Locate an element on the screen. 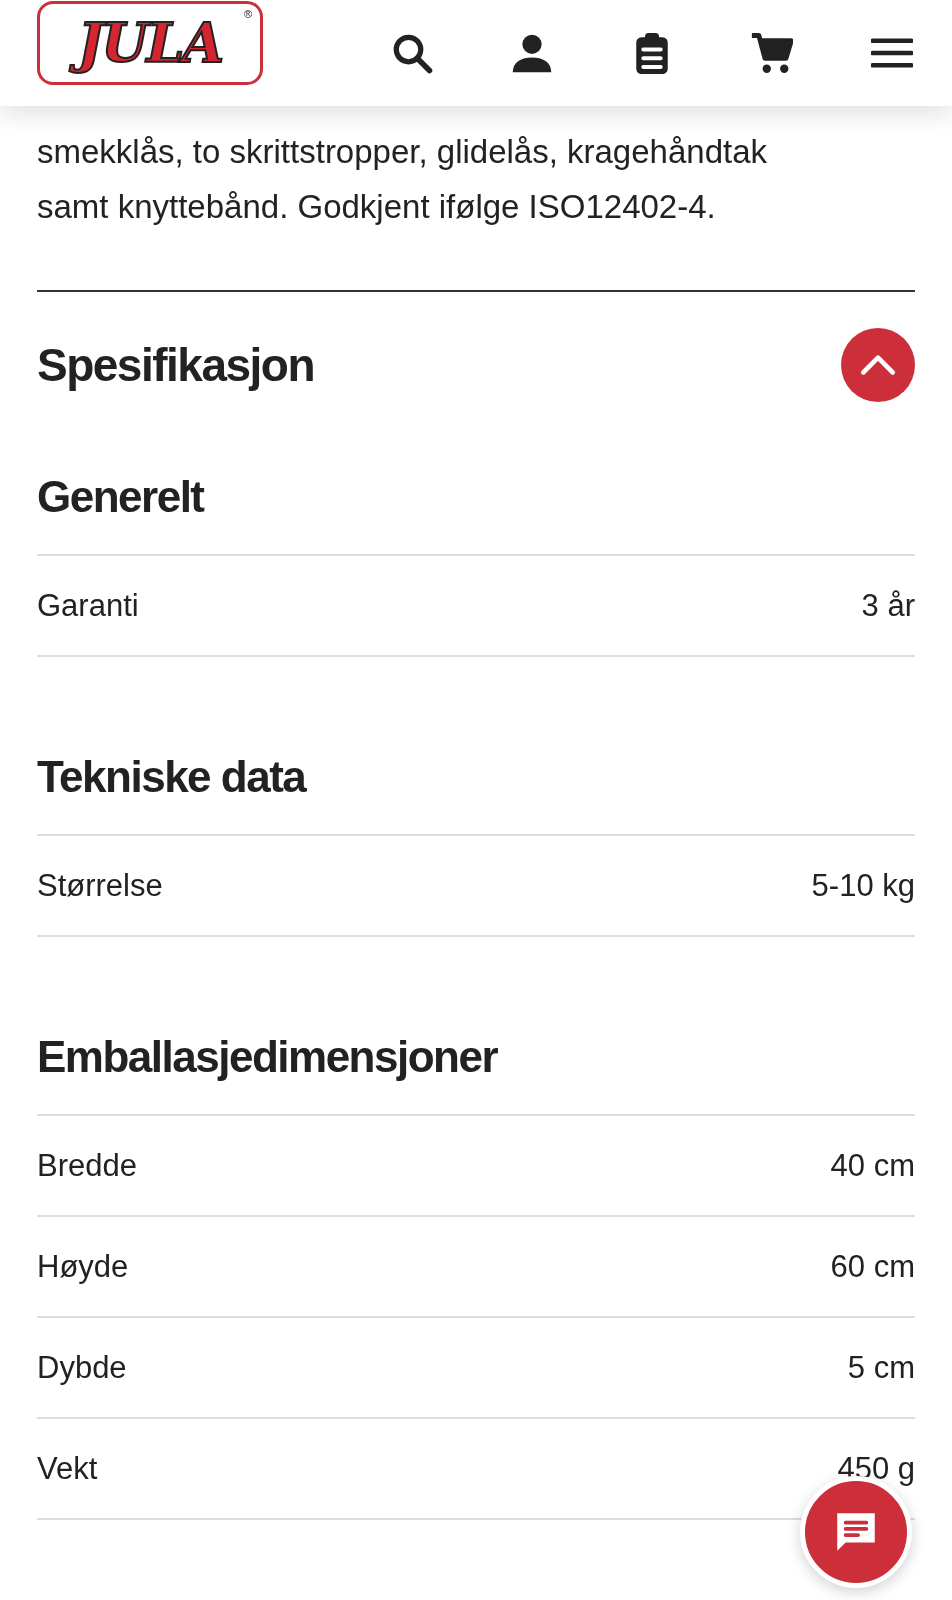  logo: JULA ® is located at coordinates (150, 43).